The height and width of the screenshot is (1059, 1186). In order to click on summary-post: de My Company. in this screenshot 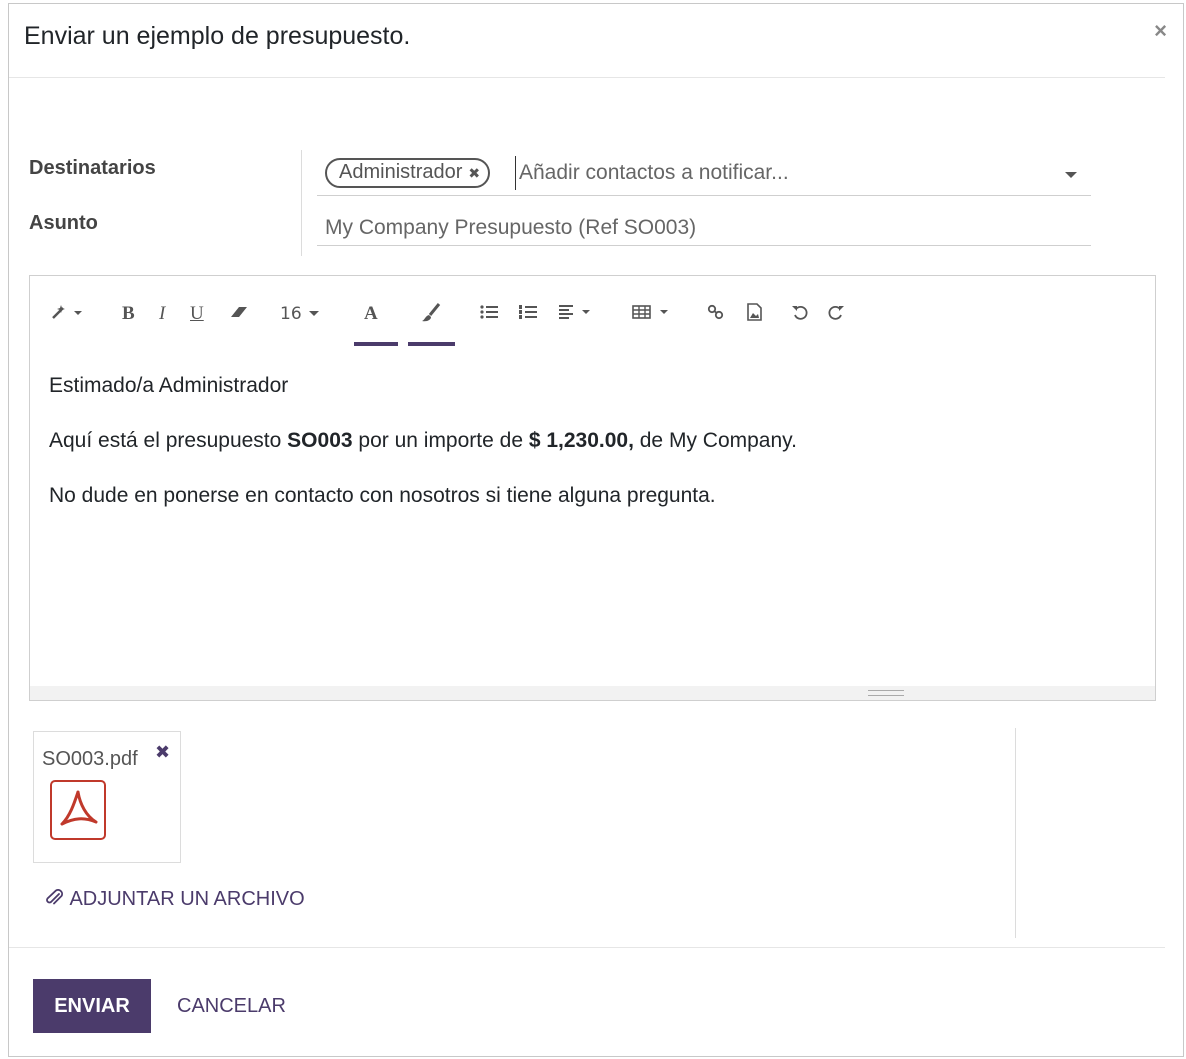, I will do `click(715, 440)`.